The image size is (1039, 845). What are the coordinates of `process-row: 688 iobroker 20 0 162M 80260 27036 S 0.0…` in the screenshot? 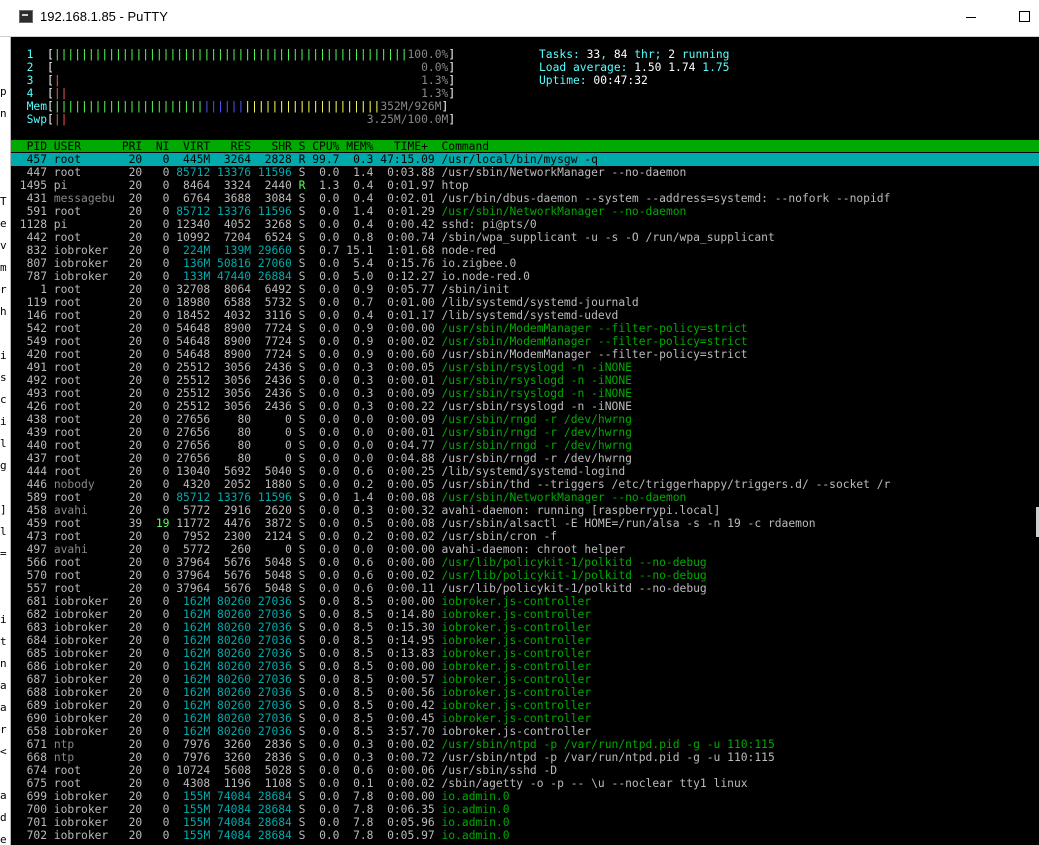 It's located at (302, 692).